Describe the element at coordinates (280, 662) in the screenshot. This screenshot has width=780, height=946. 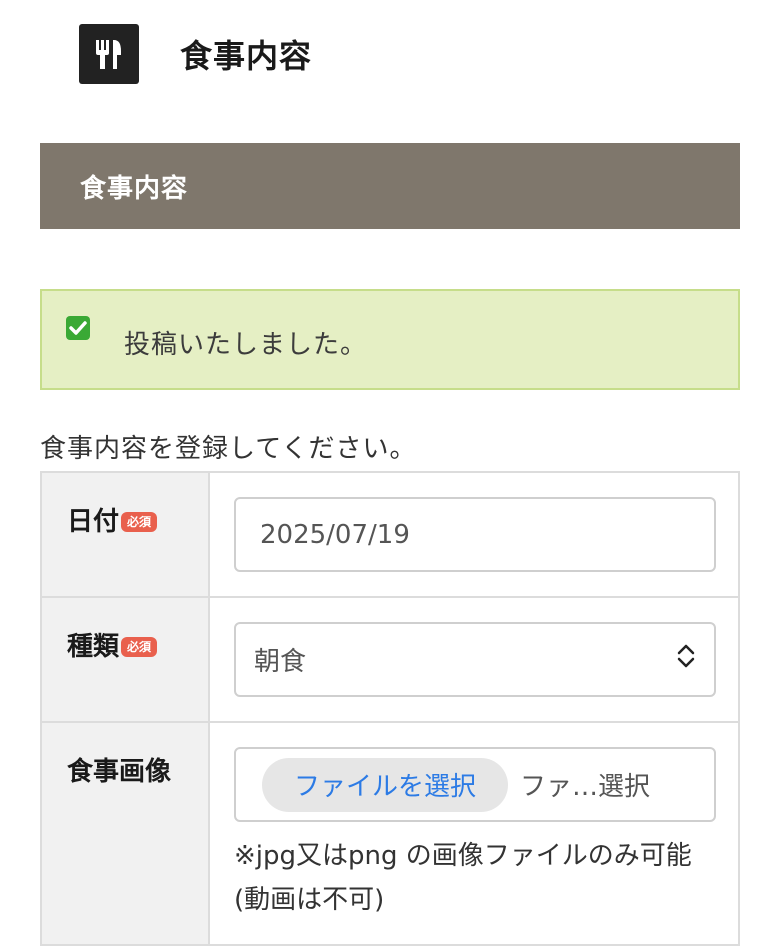
I see `meal-type-value: 朝食` at that location.